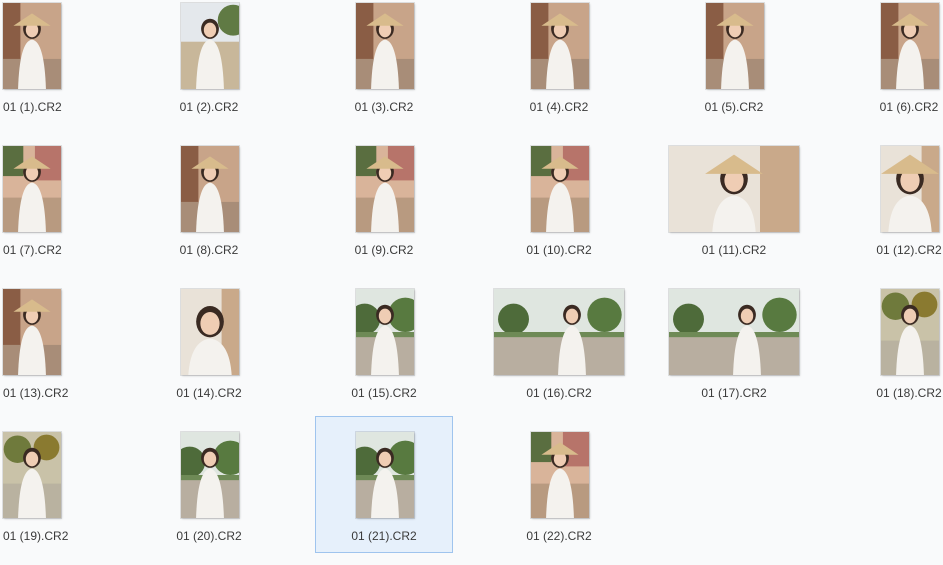 This screenshot has width=943, height=565. What do you see at coordinates (734, 393) in the screenshot?
I see `file-name-label: 01 (17).CR2` at bounding box center [734, 393].